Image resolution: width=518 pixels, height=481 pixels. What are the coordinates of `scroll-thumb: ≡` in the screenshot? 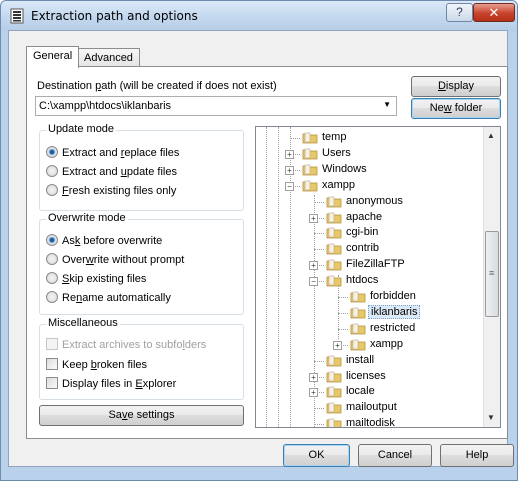 It's located at (492, 274).